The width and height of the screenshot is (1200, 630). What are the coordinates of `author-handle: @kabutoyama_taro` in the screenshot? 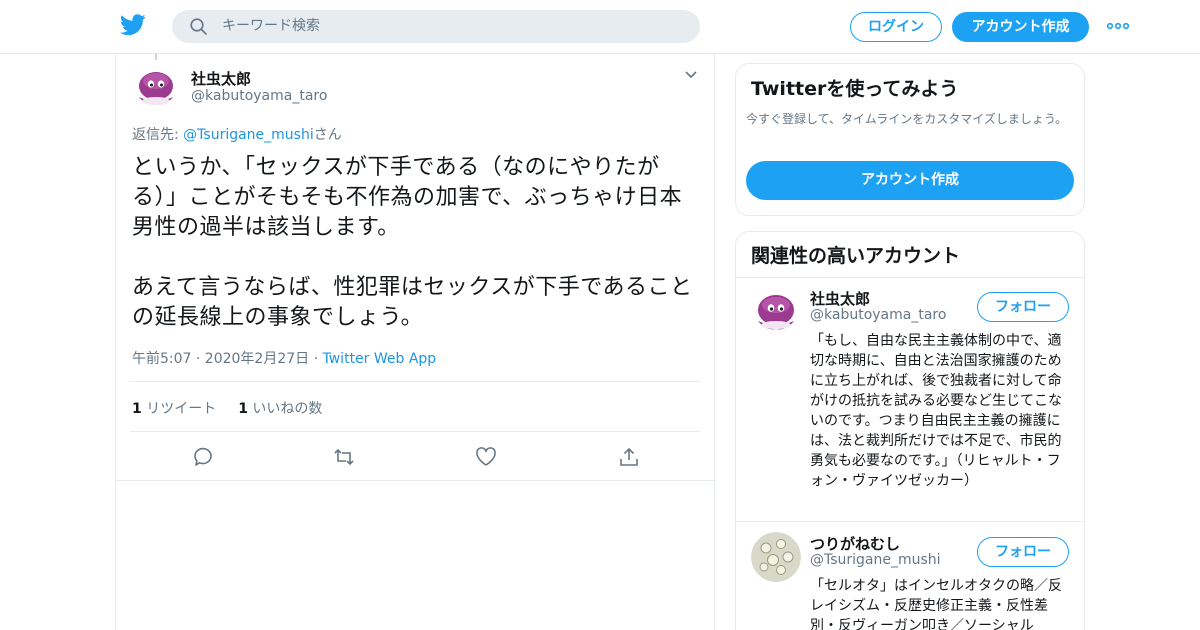 It's located at (259, 96).